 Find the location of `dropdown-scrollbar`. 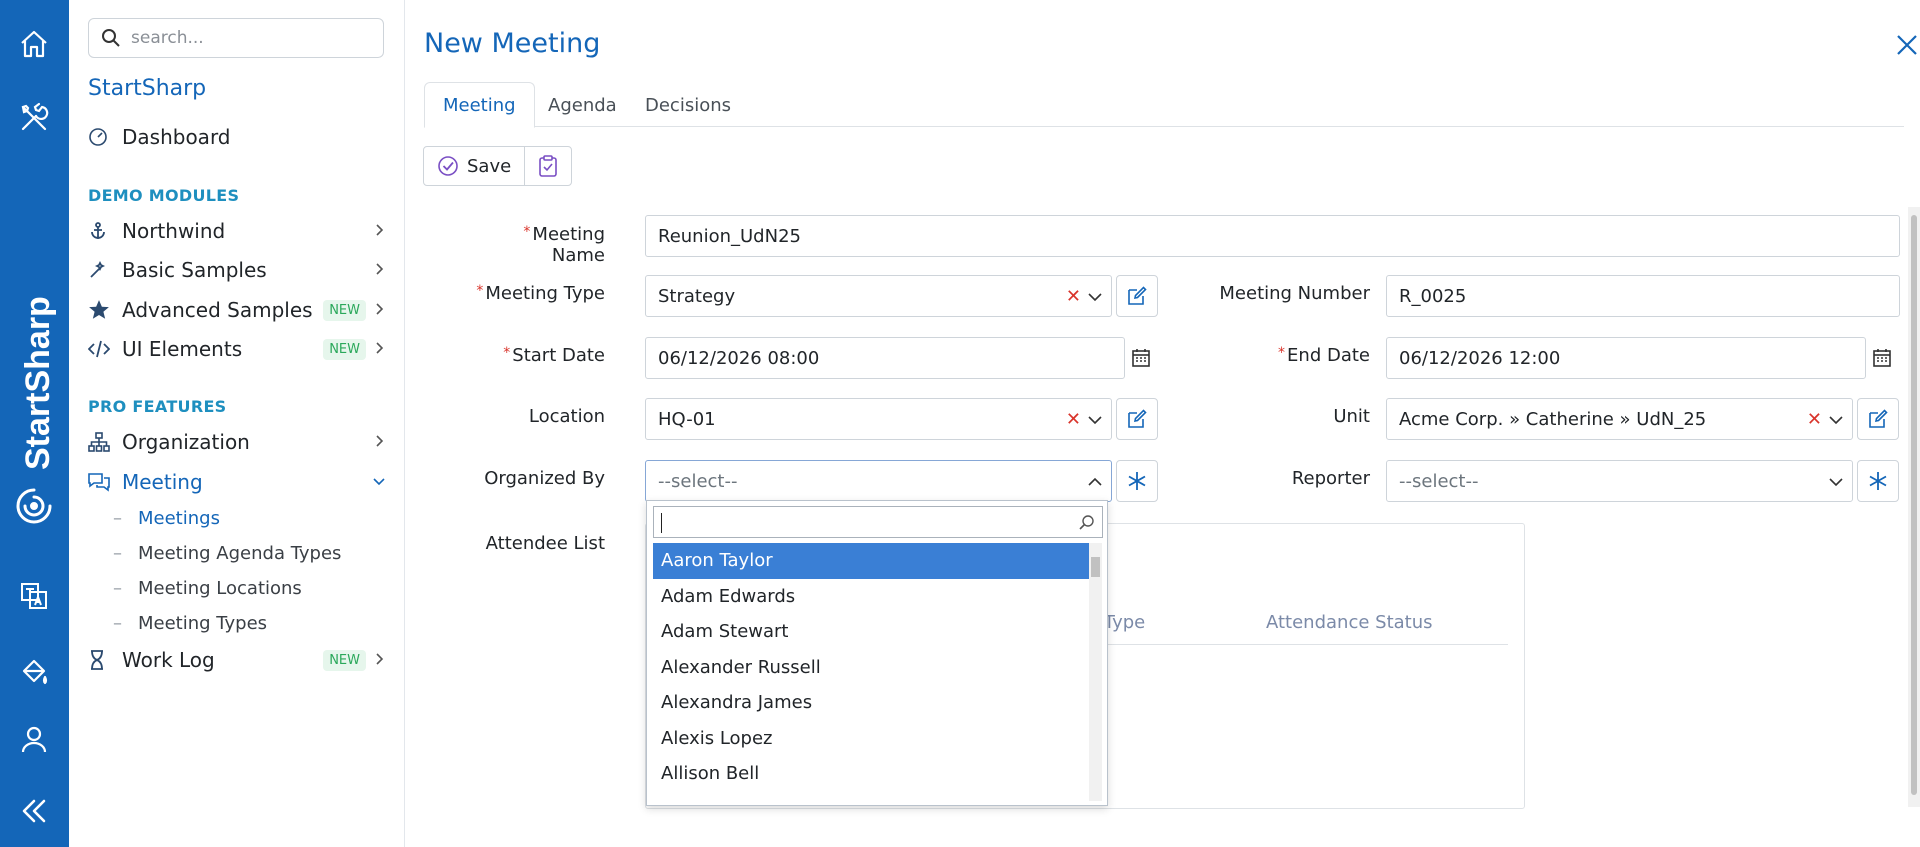

dropdown-scrollbar is located at coordinates (1095, 672).